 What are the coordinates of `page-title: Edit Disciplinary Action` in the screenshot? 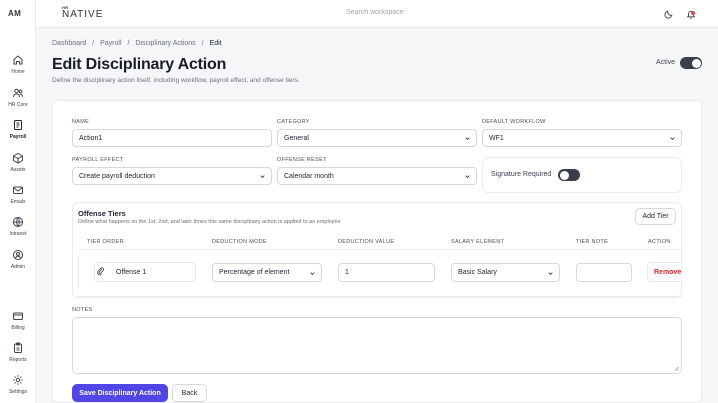 It's located at (139, 64).